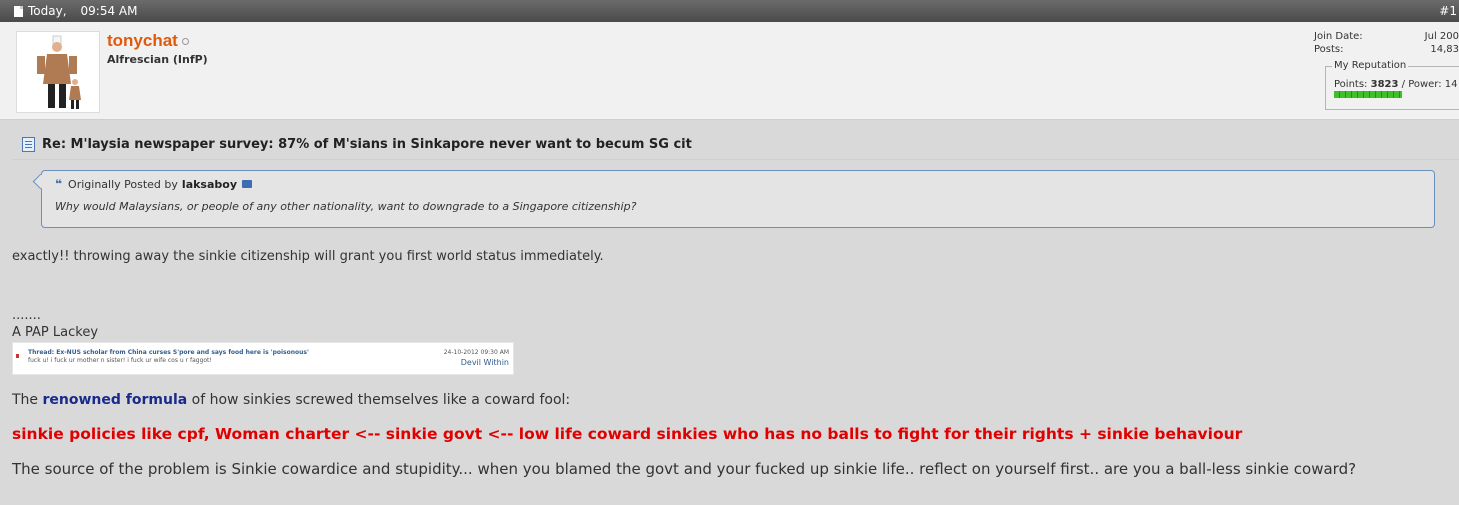 This screenshot has height=505, width=1459. I want to click on reputation-points: Points: 3823 / Power: 14, so click(1396, 84).